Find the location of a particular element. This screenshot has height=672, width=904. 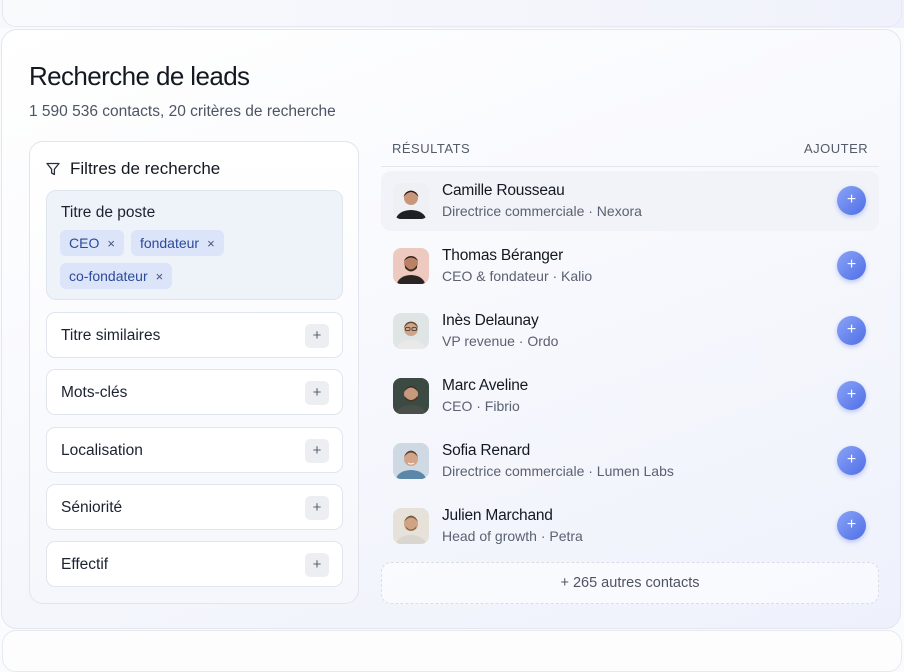

contact-name: Inès Delaunay is located at coordinates (490, 320).